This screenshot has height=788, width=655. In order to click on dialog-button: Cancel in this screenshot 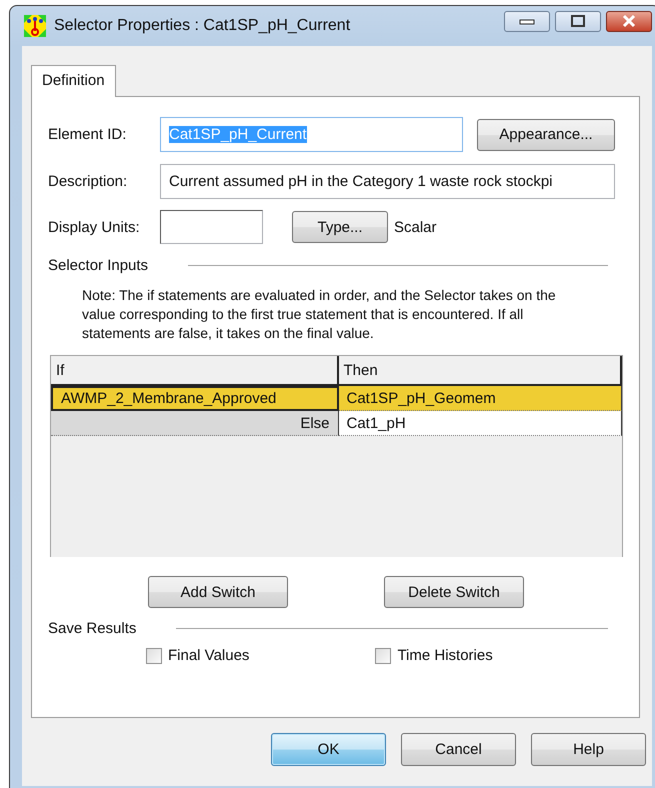, I will do `click(458, 749)`.